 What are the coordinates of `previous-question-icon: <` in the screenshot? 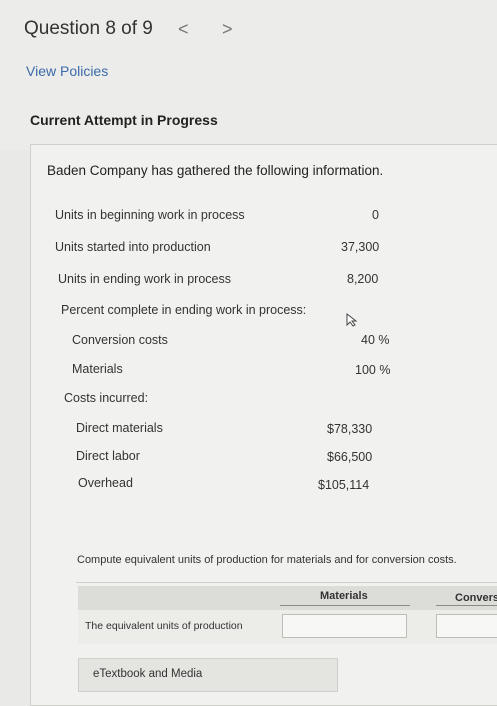 It's located at (183, 29).